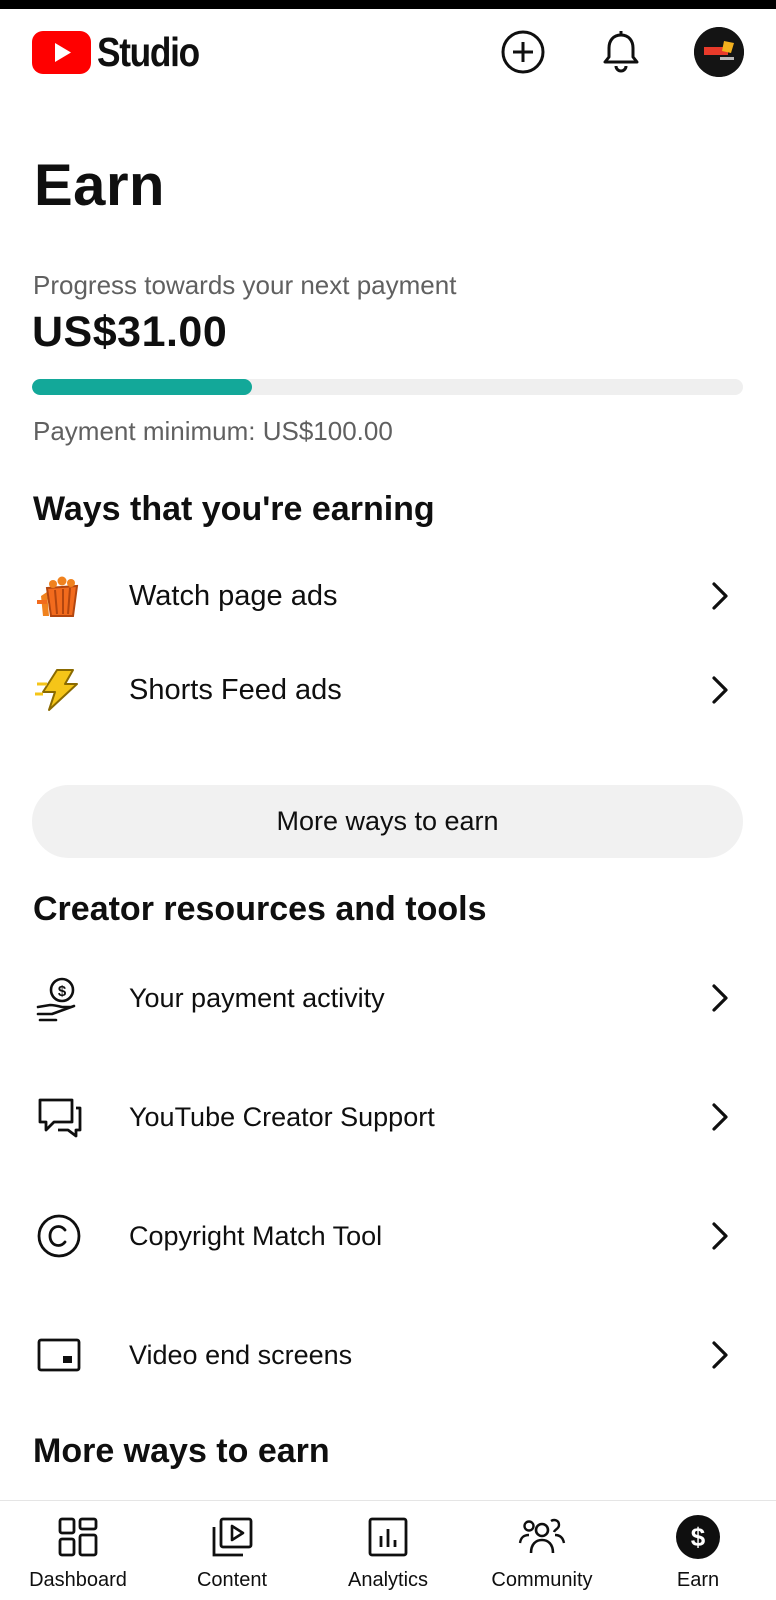  Describe the element at coordinates (388, 998) in the screenshot. I see `resource-item-payment-activity: $ Your payment activity` at that location.